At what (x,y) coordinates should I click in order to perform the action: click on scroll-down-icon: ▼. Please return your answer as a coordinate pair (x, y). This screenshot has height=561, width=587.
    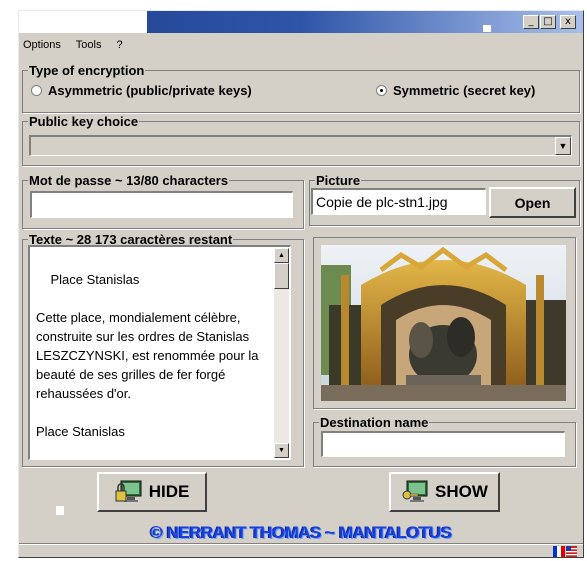
    Looking at the image, I should click on (281, 450).